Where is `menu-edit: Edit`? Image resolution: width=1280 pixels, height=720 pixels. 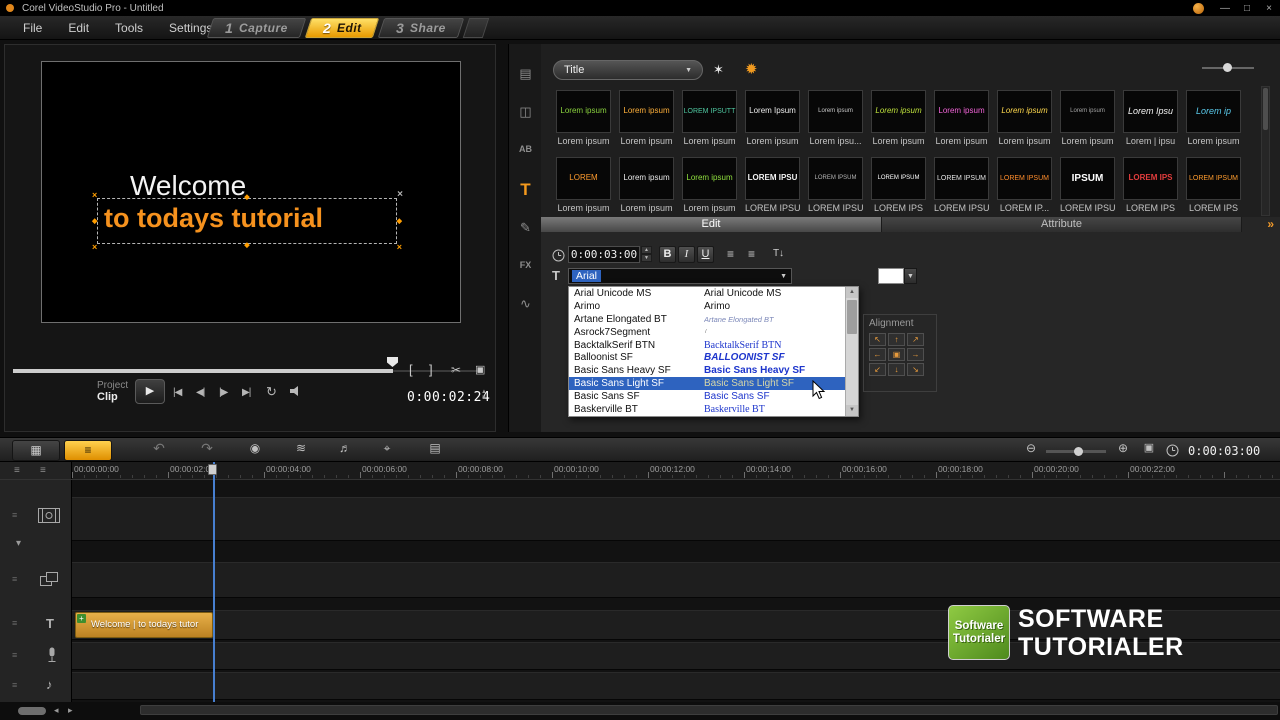
menu-edit: Edit is located at coordinates (78, 28).